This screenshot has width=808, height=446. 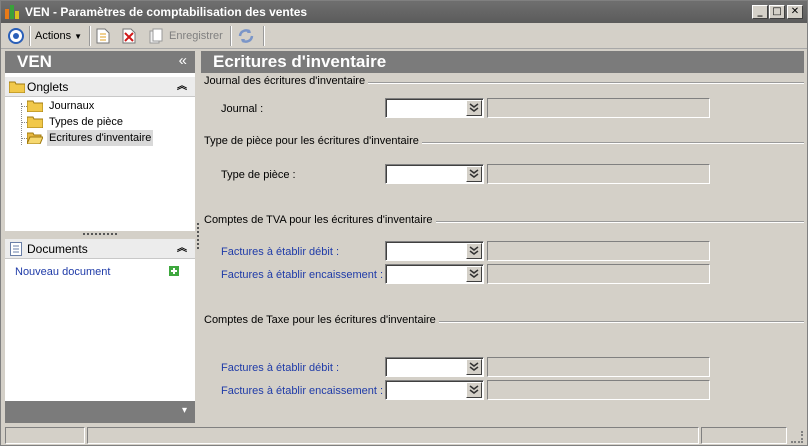 What do you see at coordinates (434, 274) in the screenshot?
I see `tva-encaissement-combo` at bounding box center [434, 274].